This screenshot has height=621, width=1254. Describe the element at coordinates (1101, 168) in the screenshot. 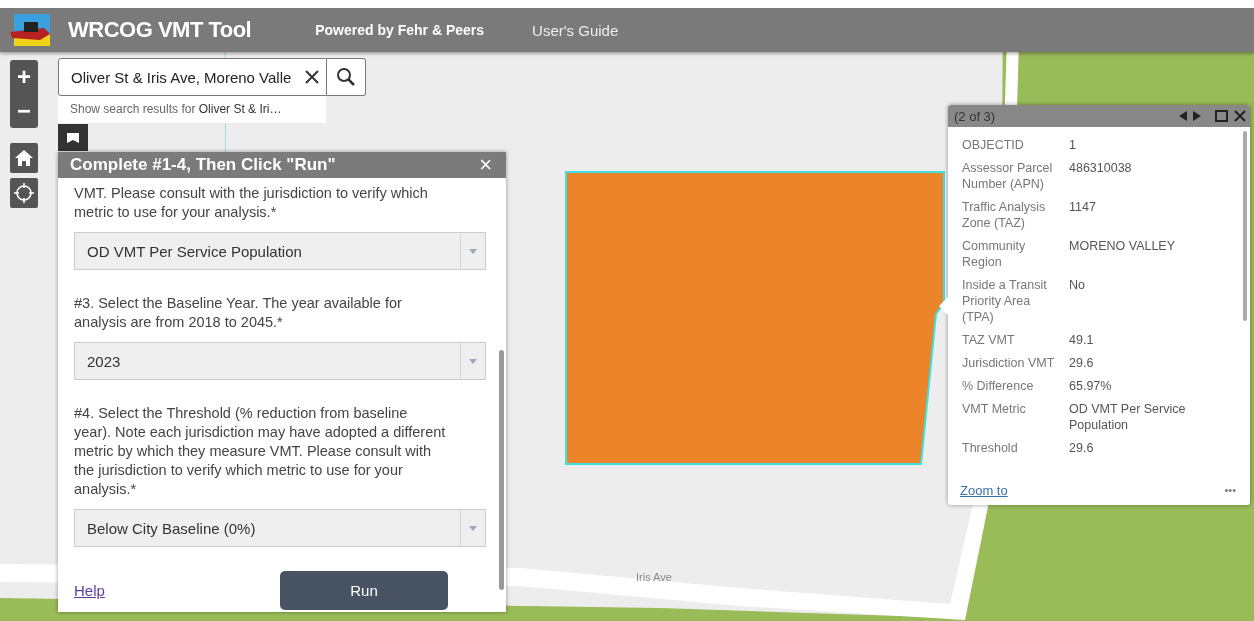

I see `field-value: 486310038` at that location.